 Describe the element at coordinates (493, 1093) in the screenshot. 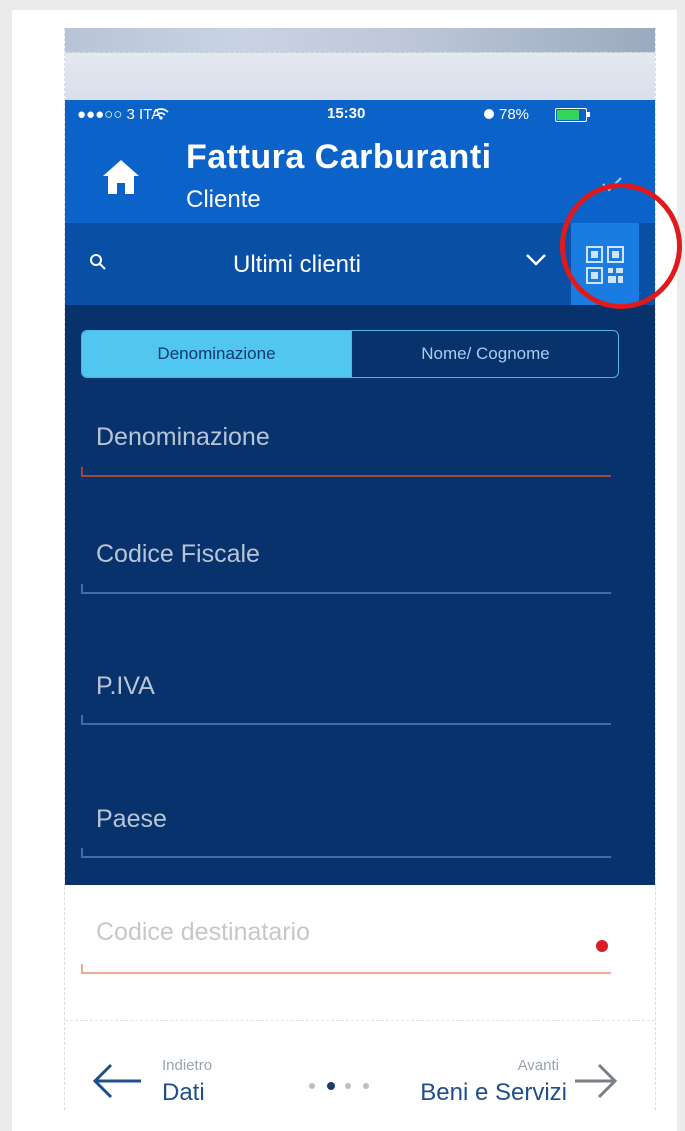

I see `next-button: Beni e Servizi` at that location.